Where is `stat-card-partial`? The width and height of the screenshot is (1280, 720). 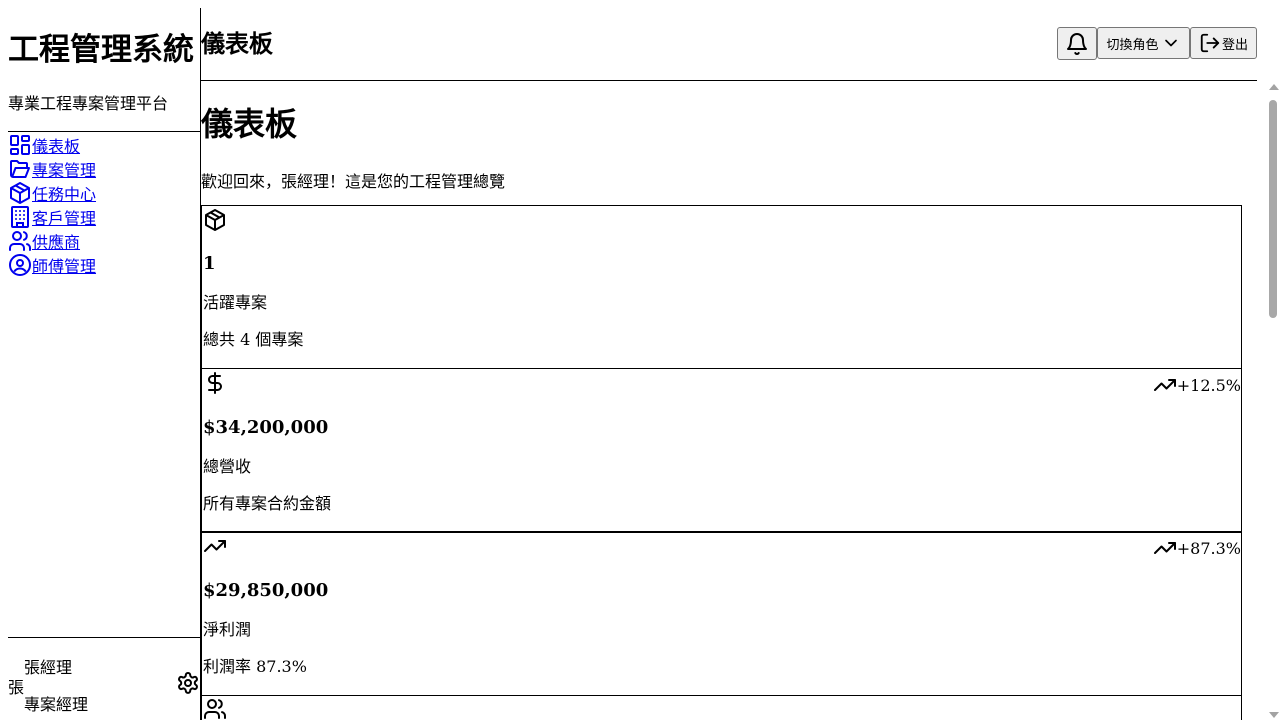 stat-card-partial is located at coordinates (721, 707).